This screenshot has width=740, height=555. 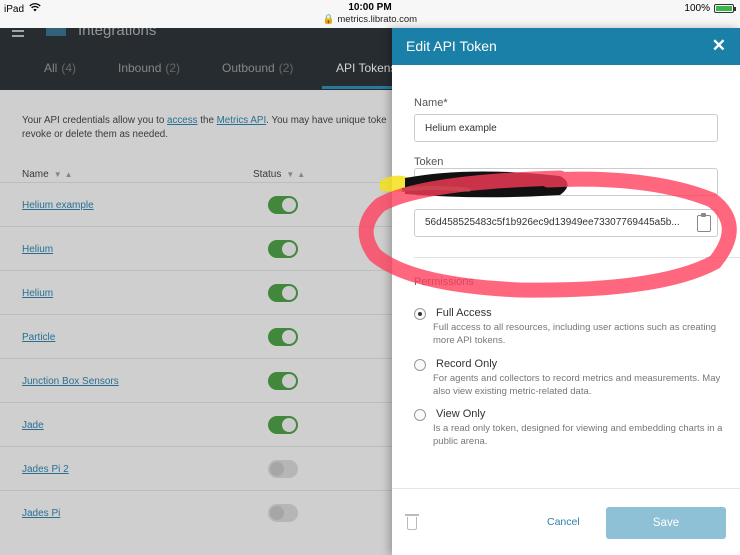 I want to click on ios-status-bar: iPad 10:00 PM 🔒 metrics.librato.com 100%, so click(x=370, y=14).